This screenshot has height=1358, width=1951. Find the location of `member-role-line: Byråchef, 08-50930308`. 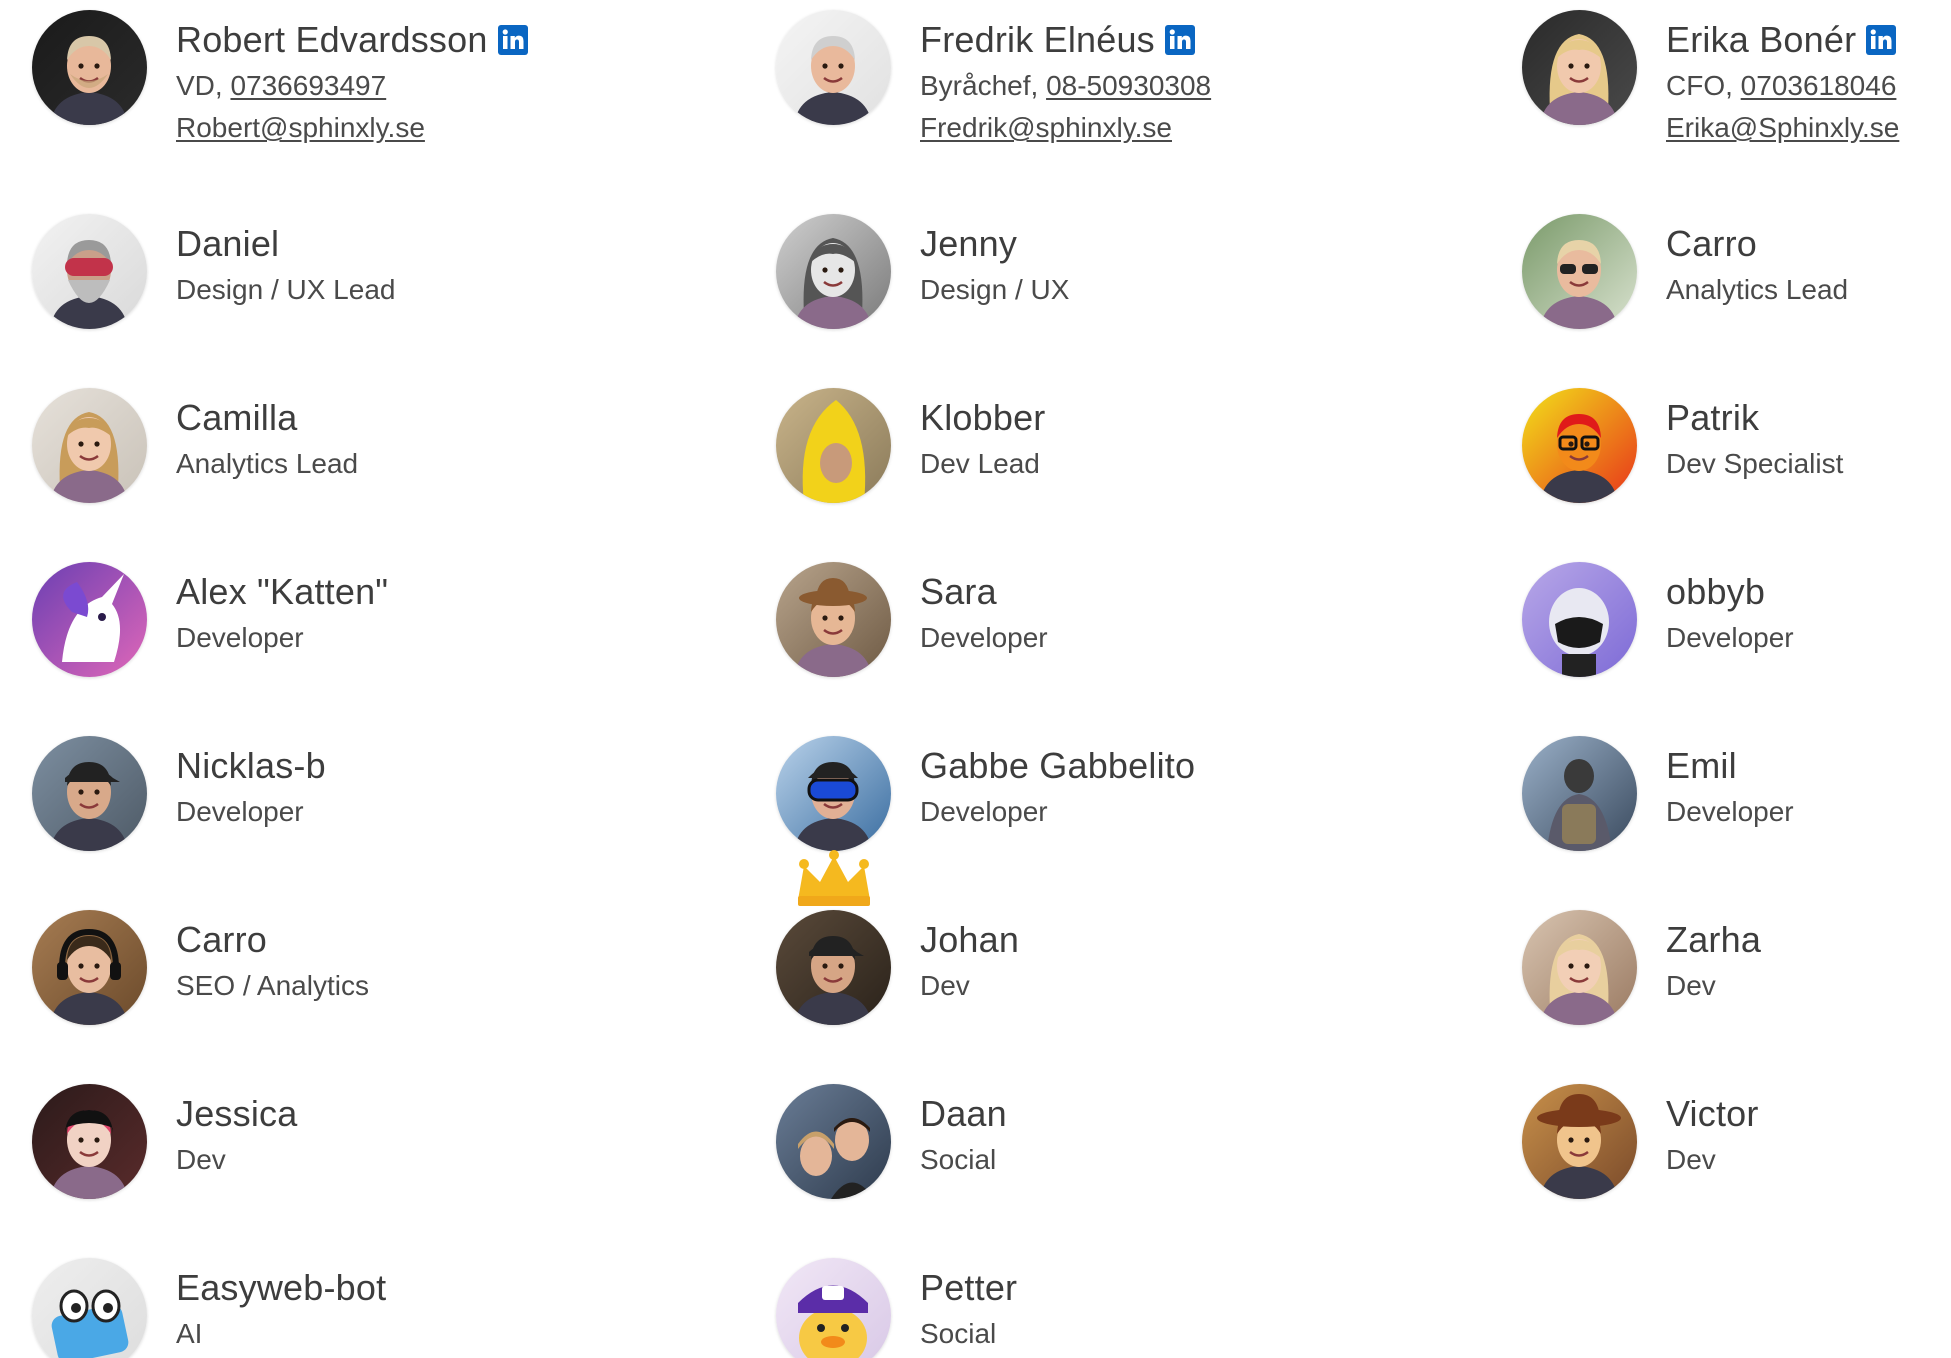

member-role-line: Byråchef, 08-50930308 is located at coordinates (1065, 86).